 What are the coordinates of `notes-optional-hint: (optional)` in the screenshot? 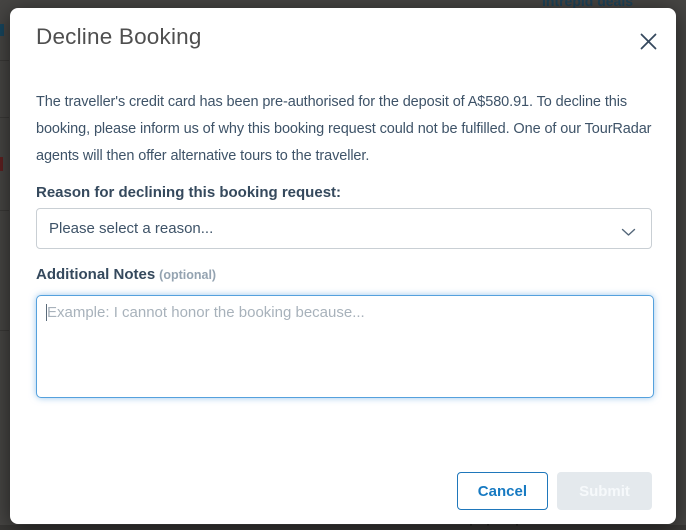 It's located at (188, 275).